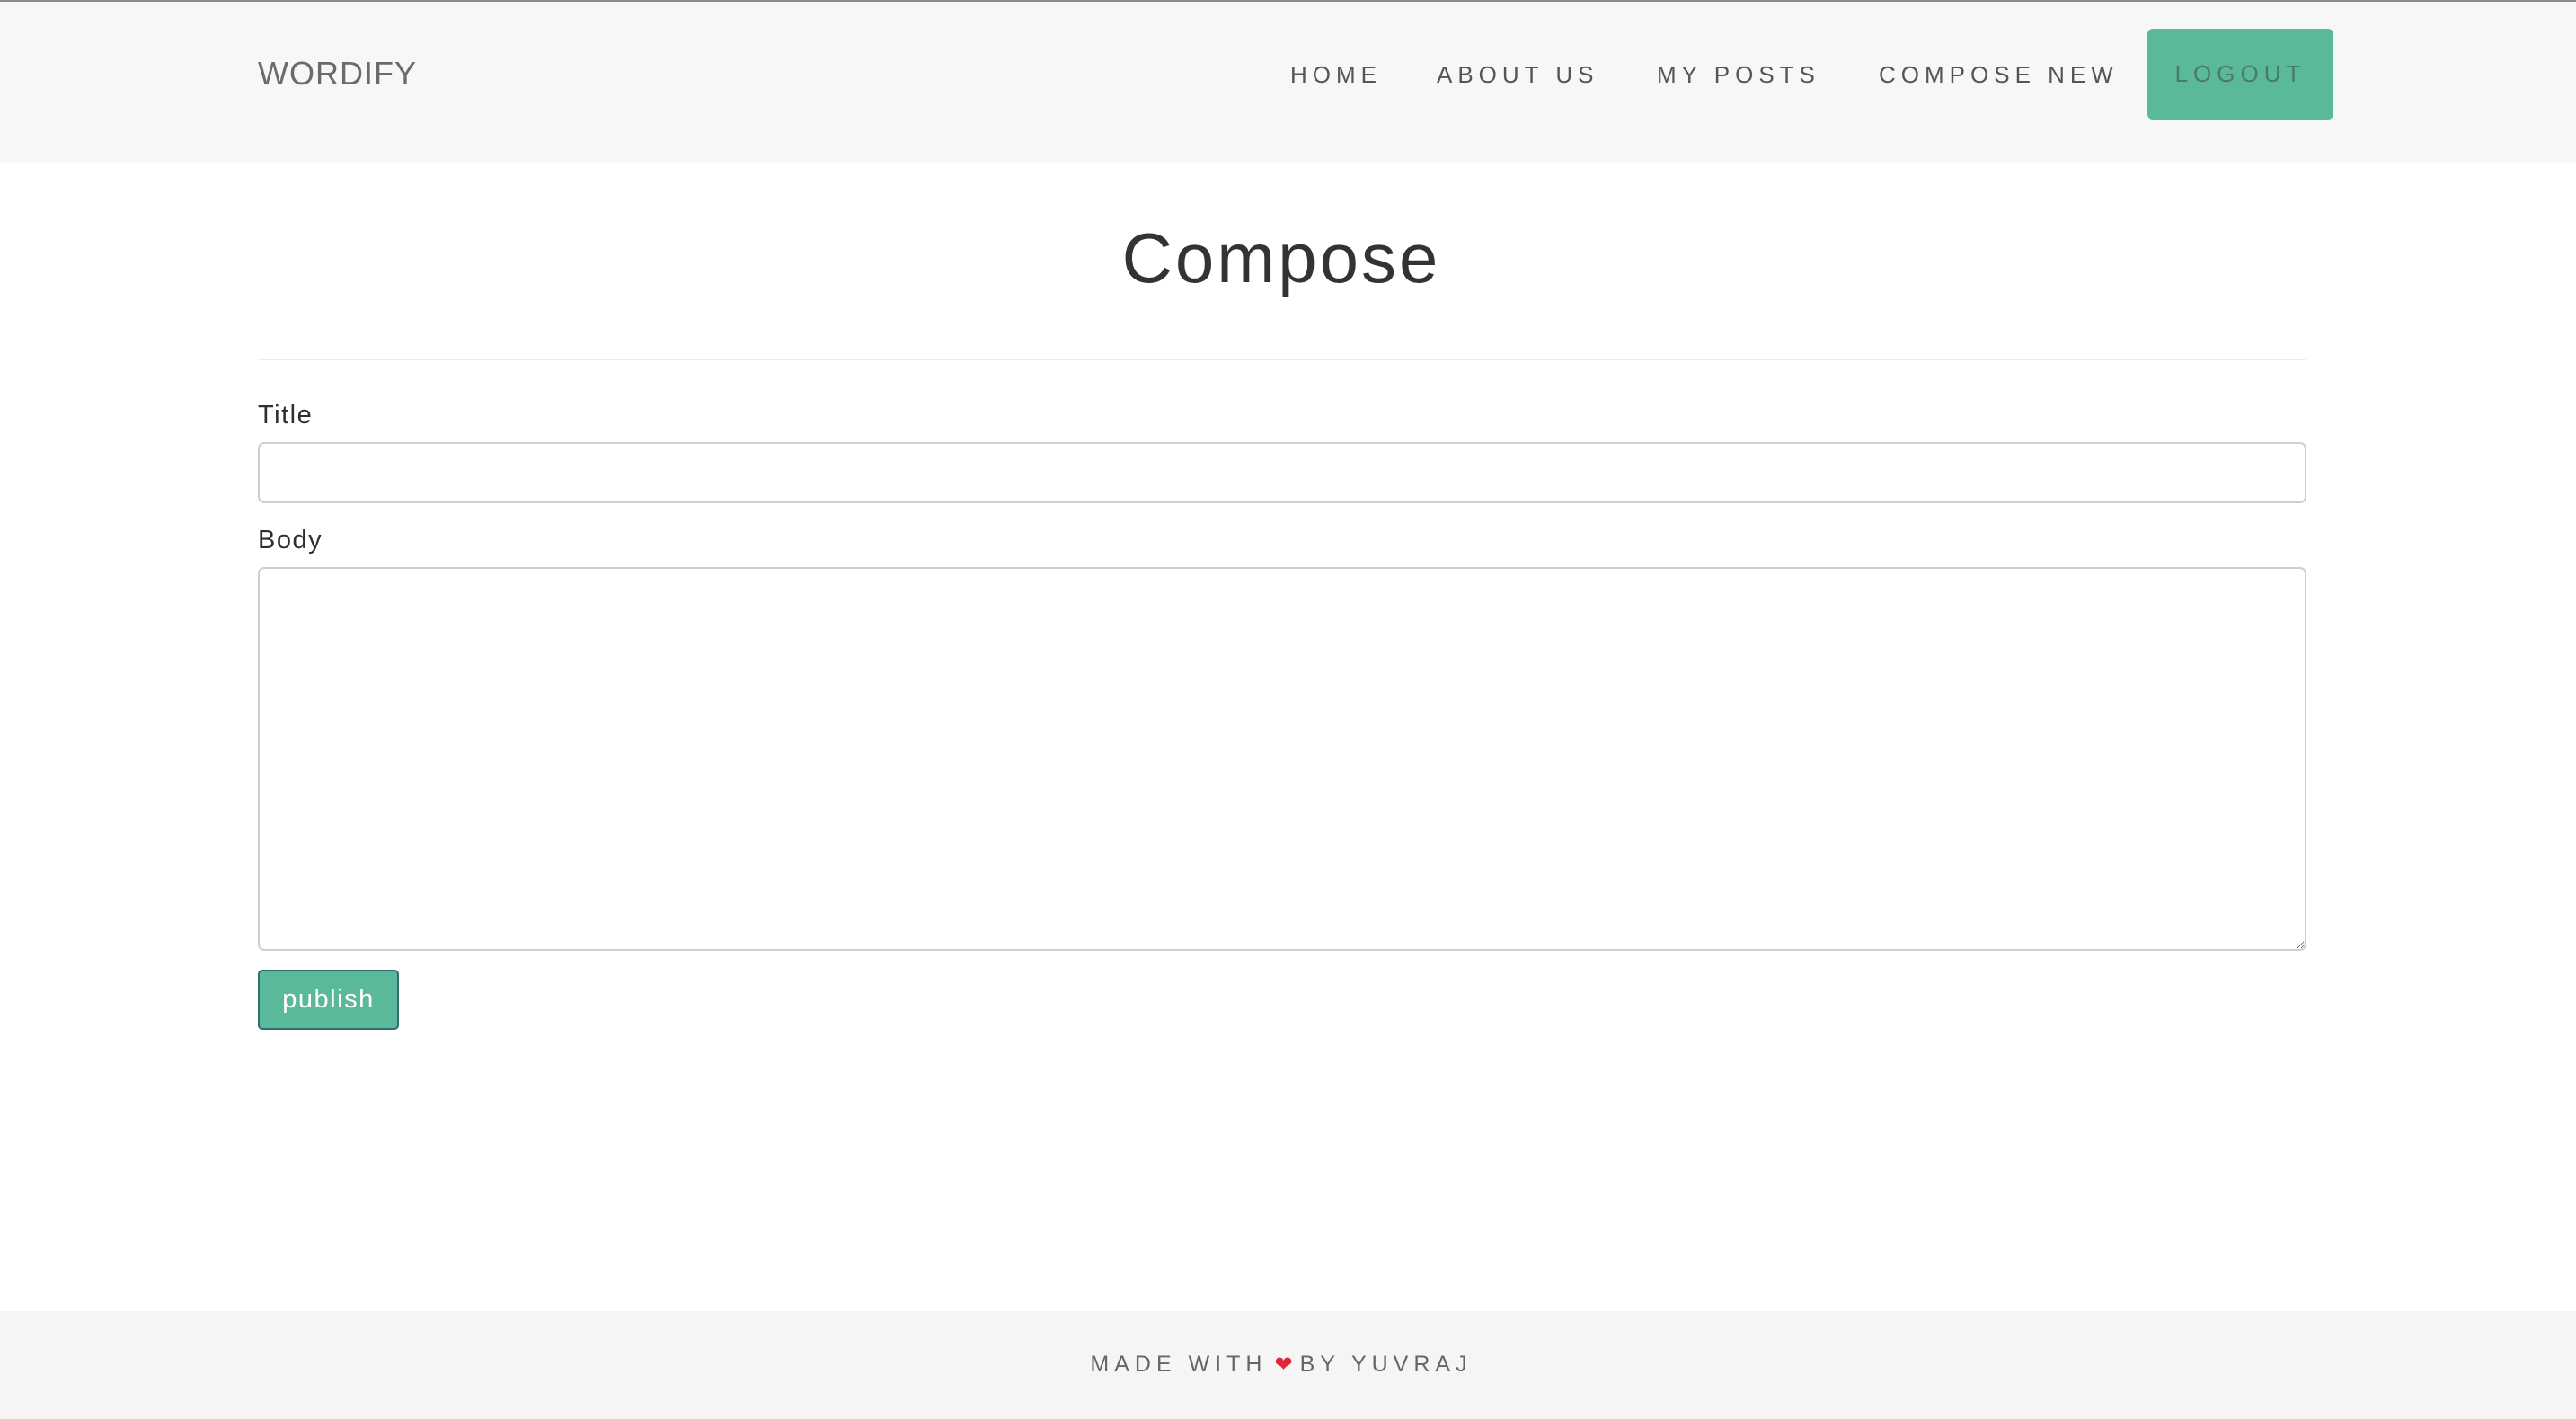  What do you see at coordinates (1738, 74) in the screenshot?
I see `nav-item-my-posts: MY POSTS` at bounding box center [1738, 74].